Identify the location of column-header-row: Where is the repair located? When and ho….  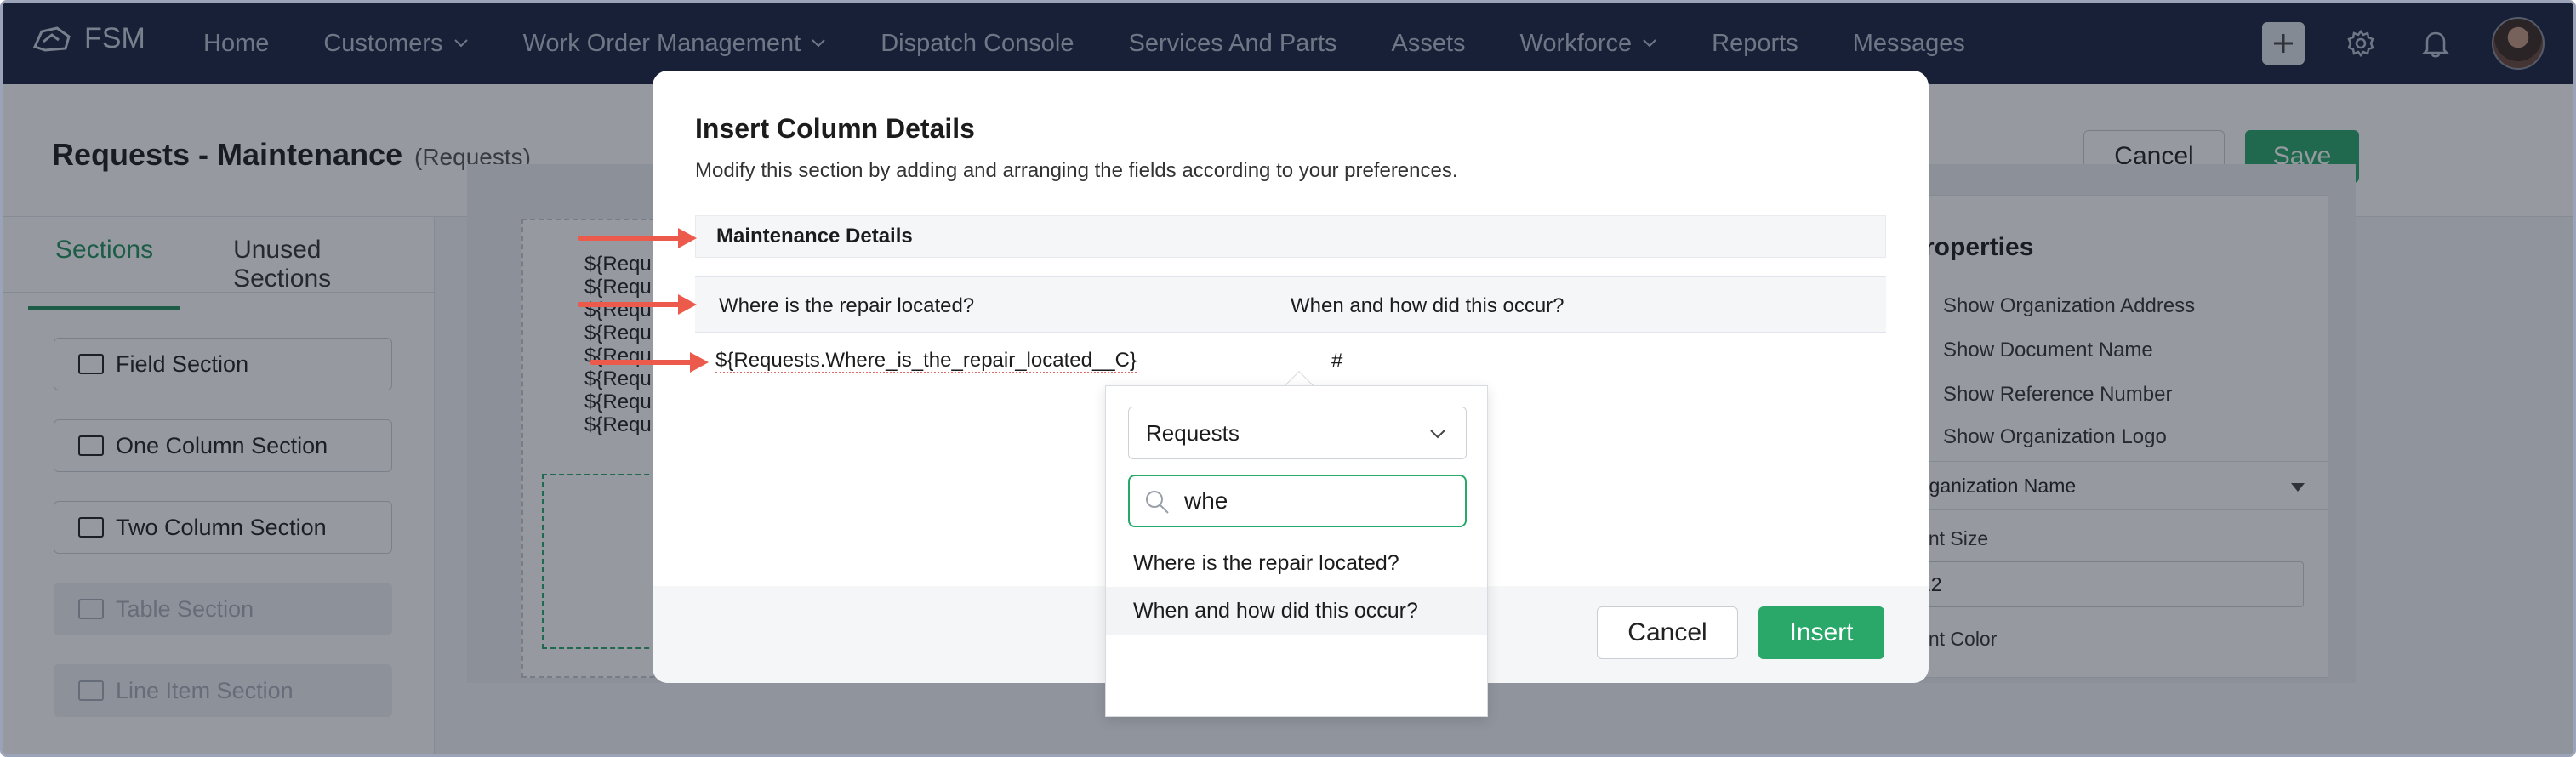
(1290, 304).